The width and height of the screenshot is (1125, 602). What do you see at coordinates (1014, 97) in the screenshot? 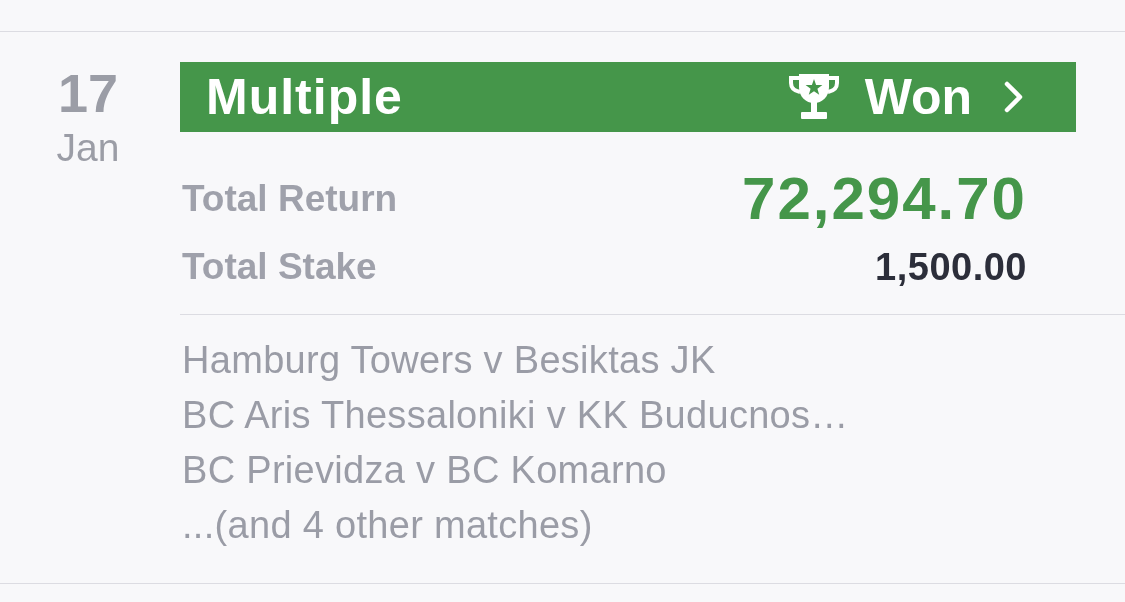
I see `chevron-right-icon` at bounding box center [1014, 97].